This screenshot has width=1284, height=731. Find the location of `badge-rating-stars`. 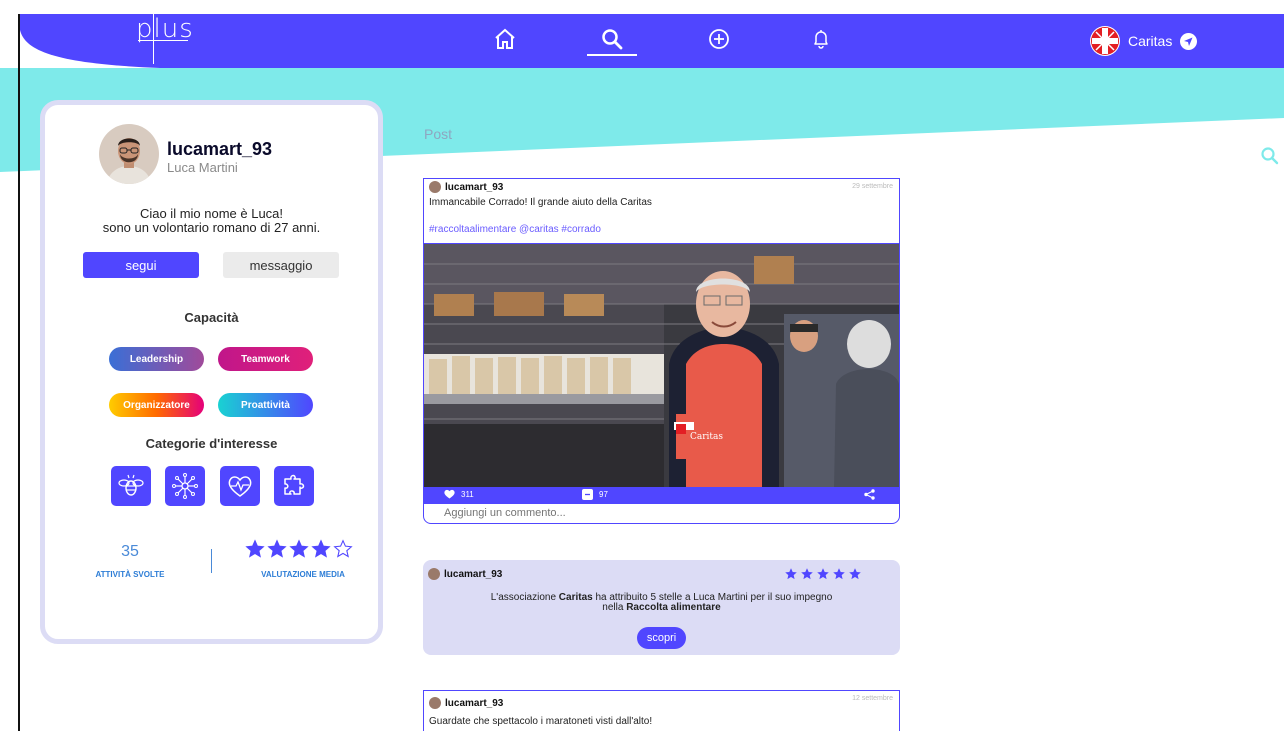

badge-rating-stars is located at coordinates (823, 574).